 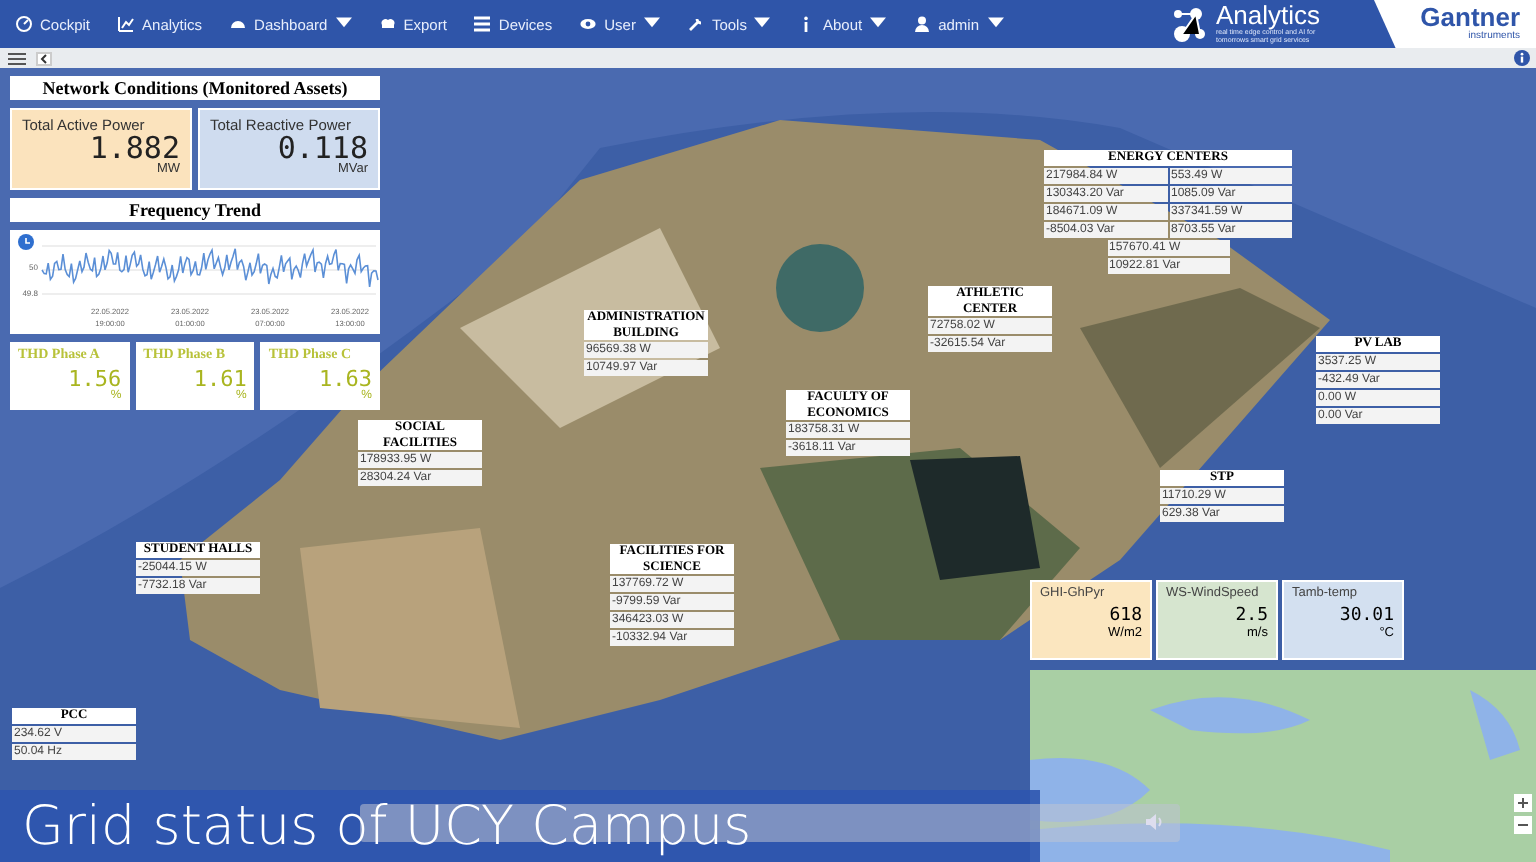 What do you see at coordinates (26, 242) in the screenshot?
I see `clock-icon` at bounding box center [26, 242].